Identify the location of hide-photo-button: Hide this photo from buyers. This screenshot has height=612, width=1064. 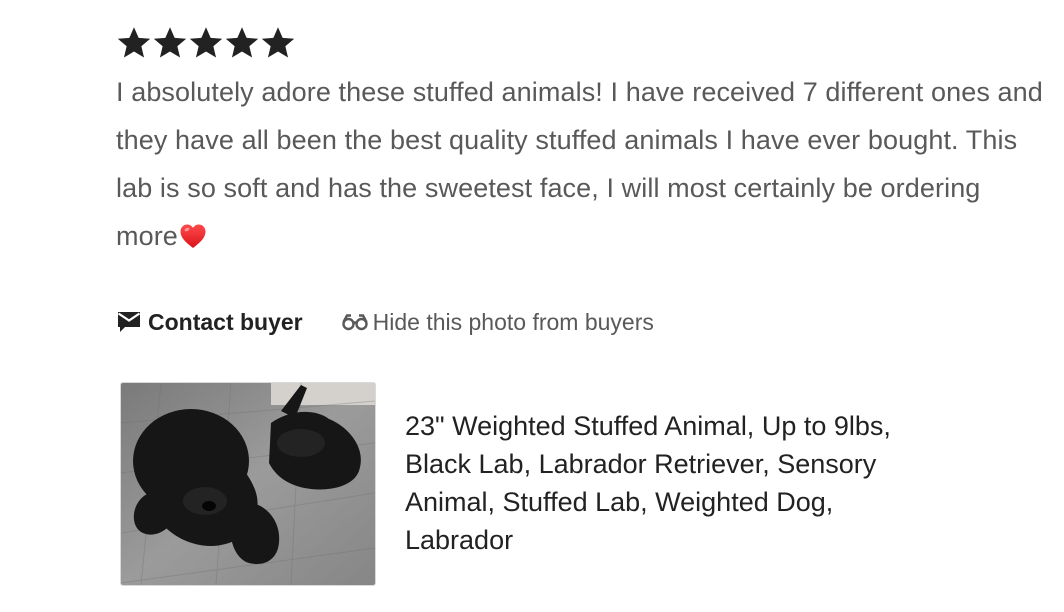
(497, 322).